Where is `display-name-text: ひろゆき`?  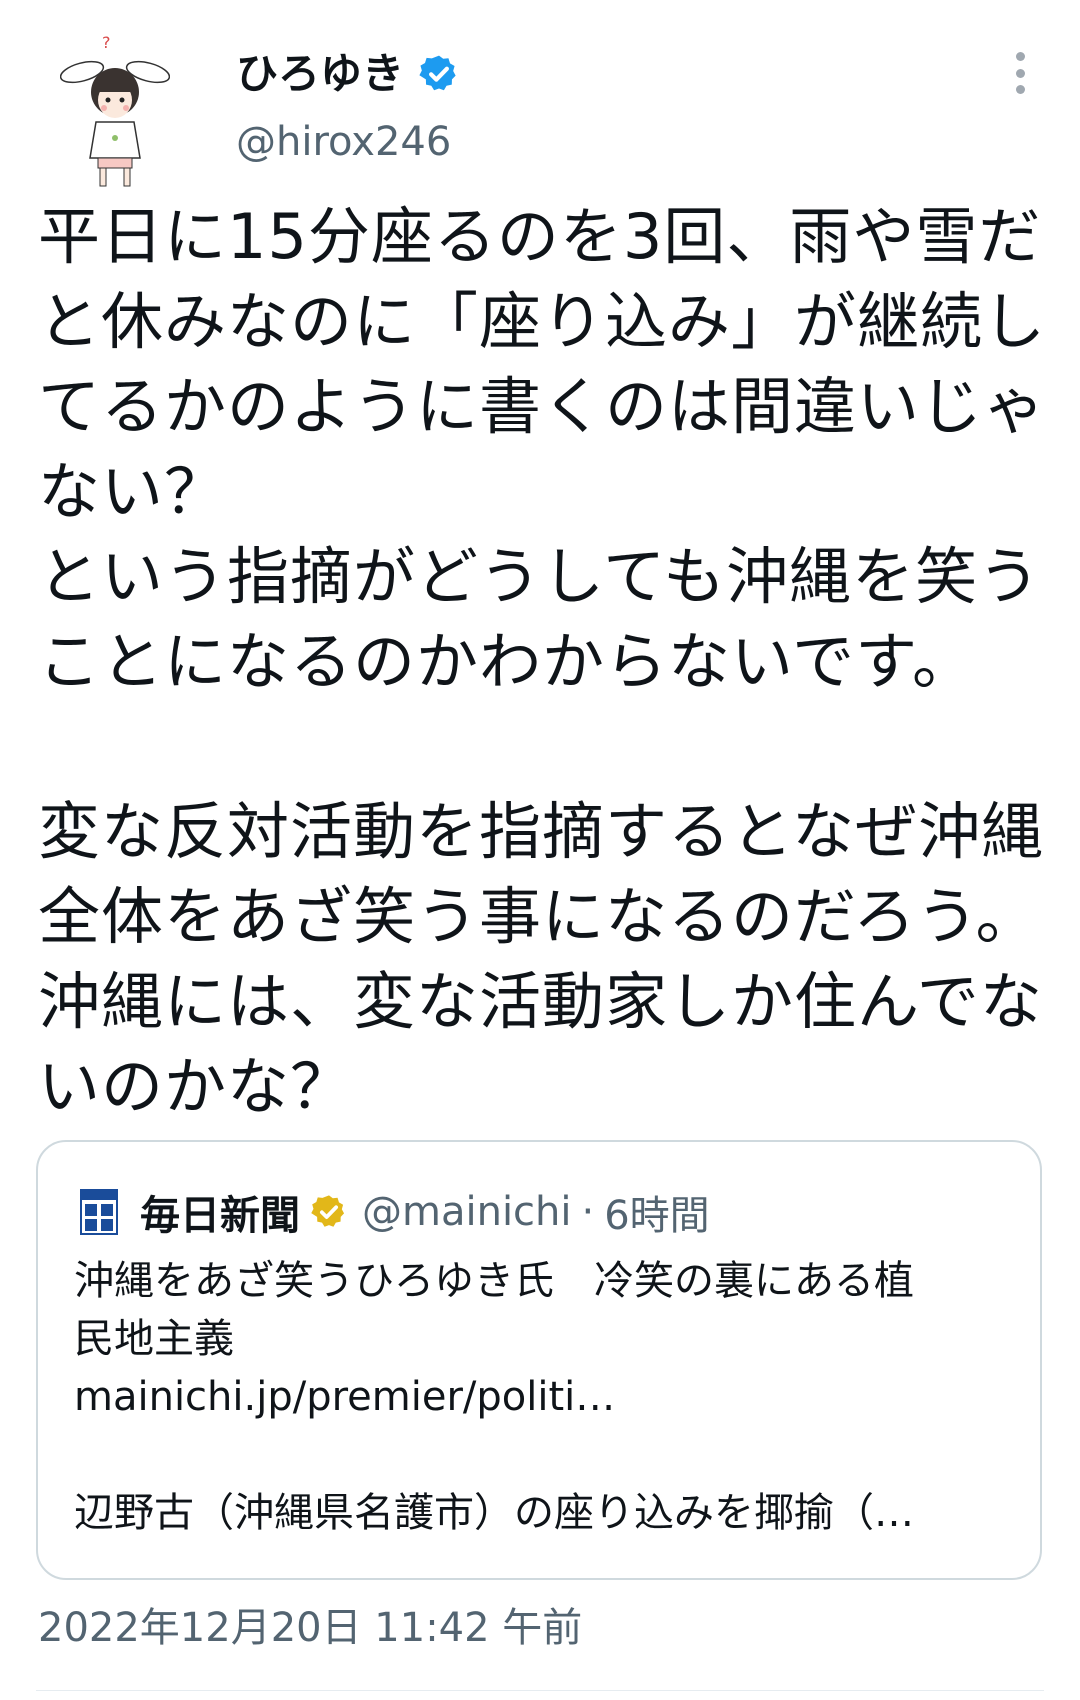
display-name-text: ひろゆき is located at coordinates (320, 73).